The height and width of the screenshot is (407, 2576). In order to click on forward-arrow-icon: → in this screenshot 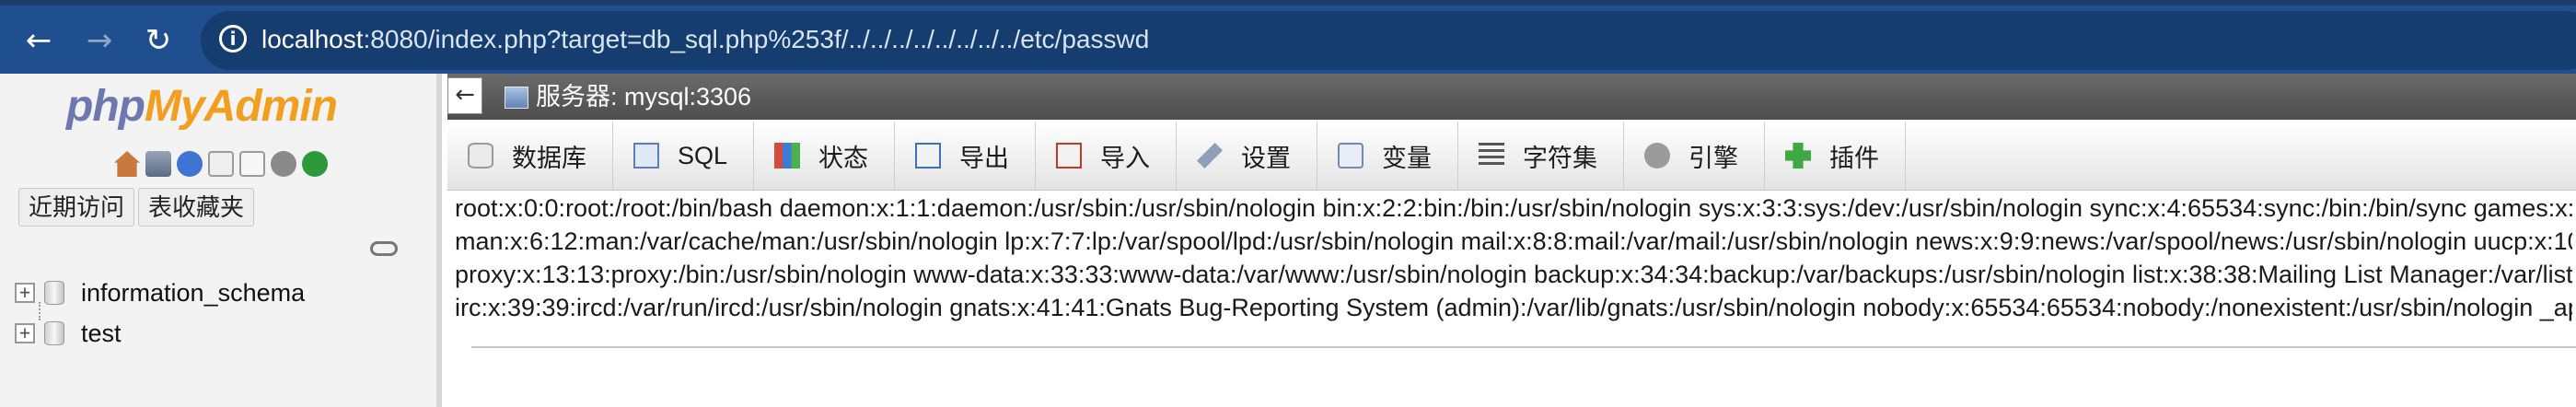, I will do `click(99, 40)`.